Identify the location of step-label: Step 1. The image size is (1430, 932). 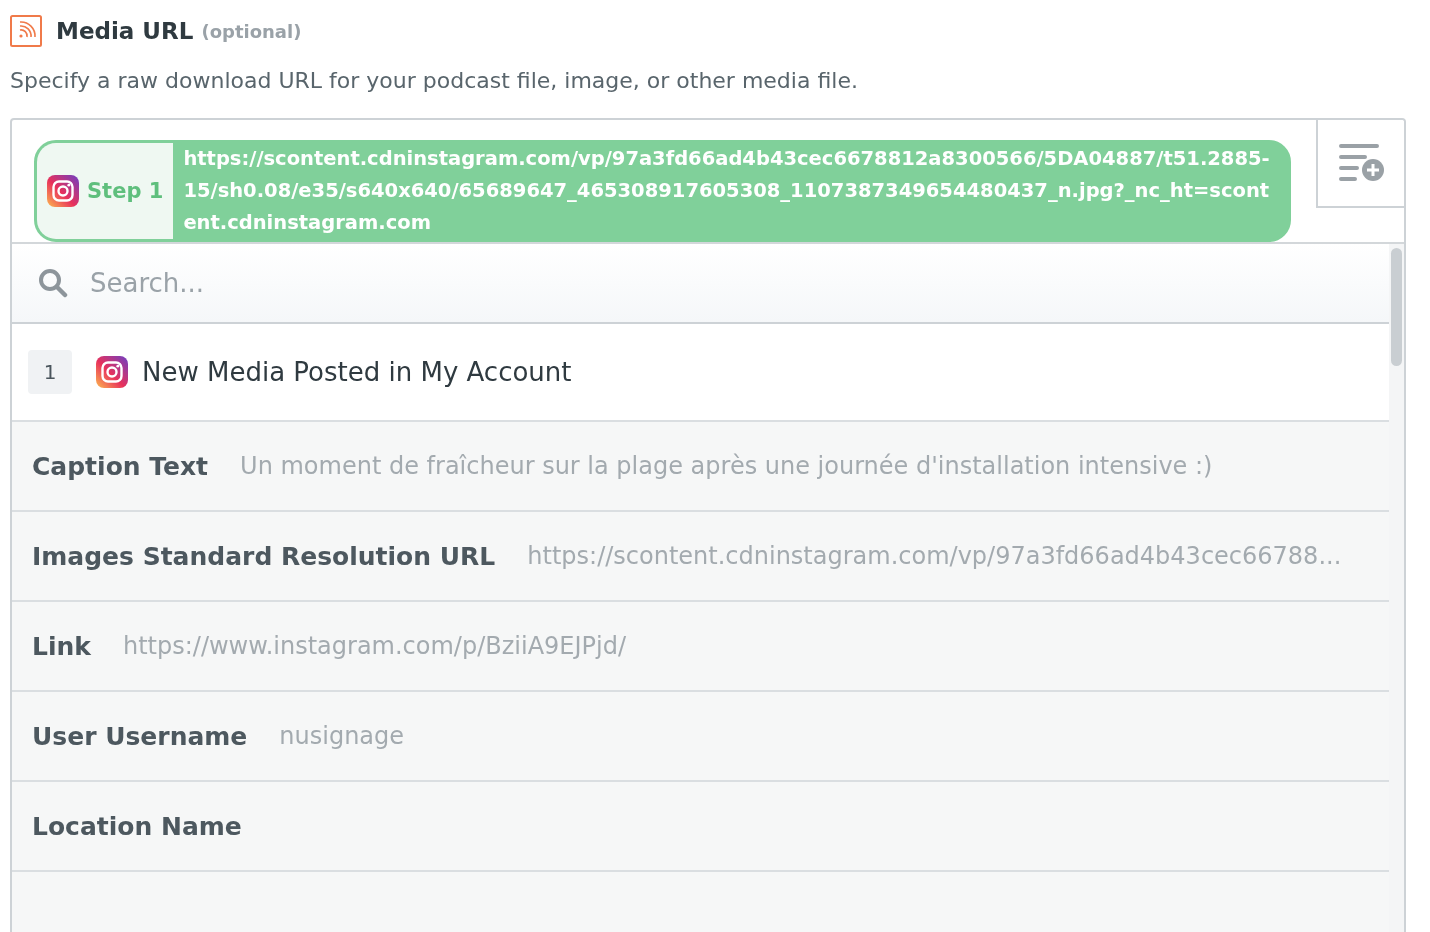
(125, 191).